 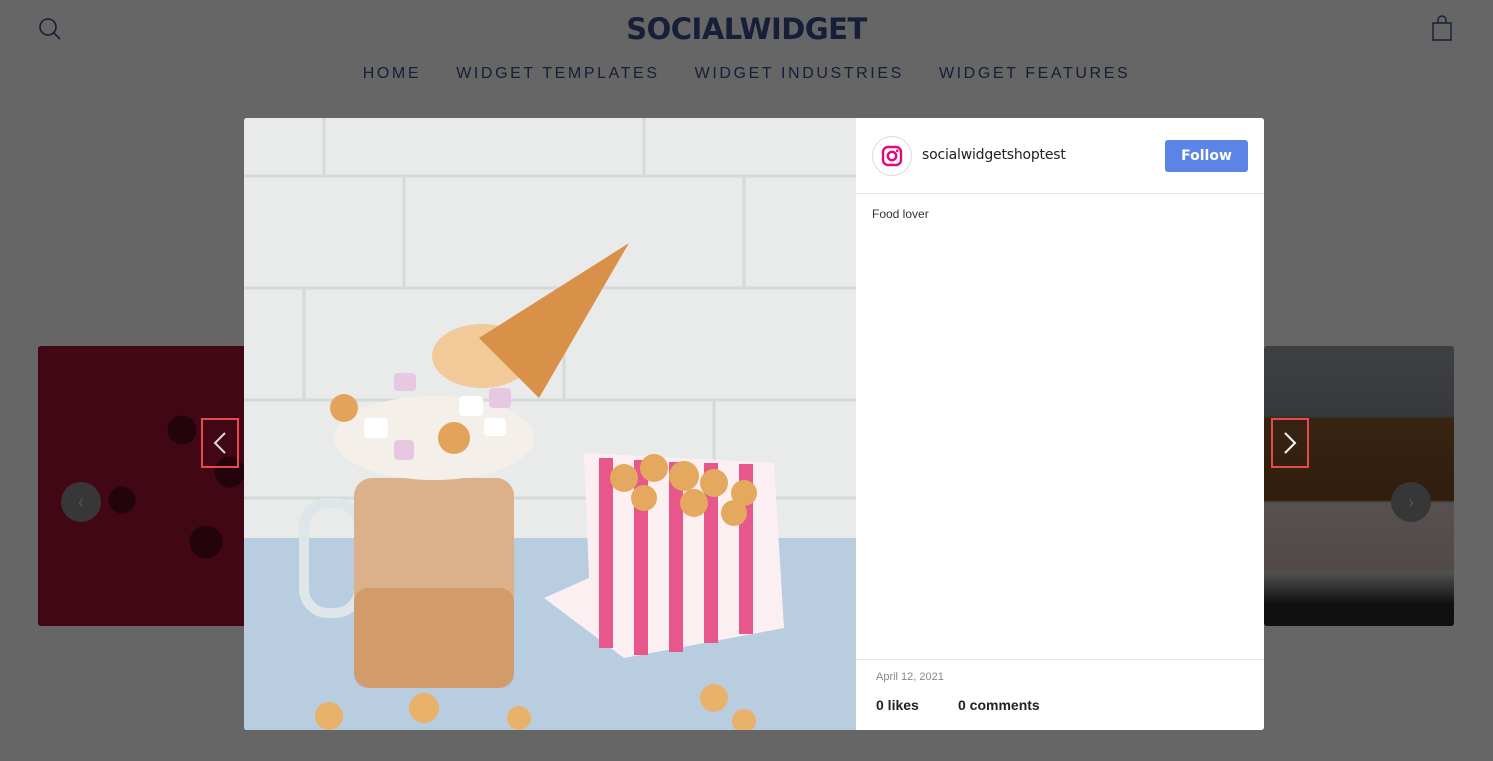 I want to click on account-username: socialwidgetshoptest, so click(x=994, y=155).